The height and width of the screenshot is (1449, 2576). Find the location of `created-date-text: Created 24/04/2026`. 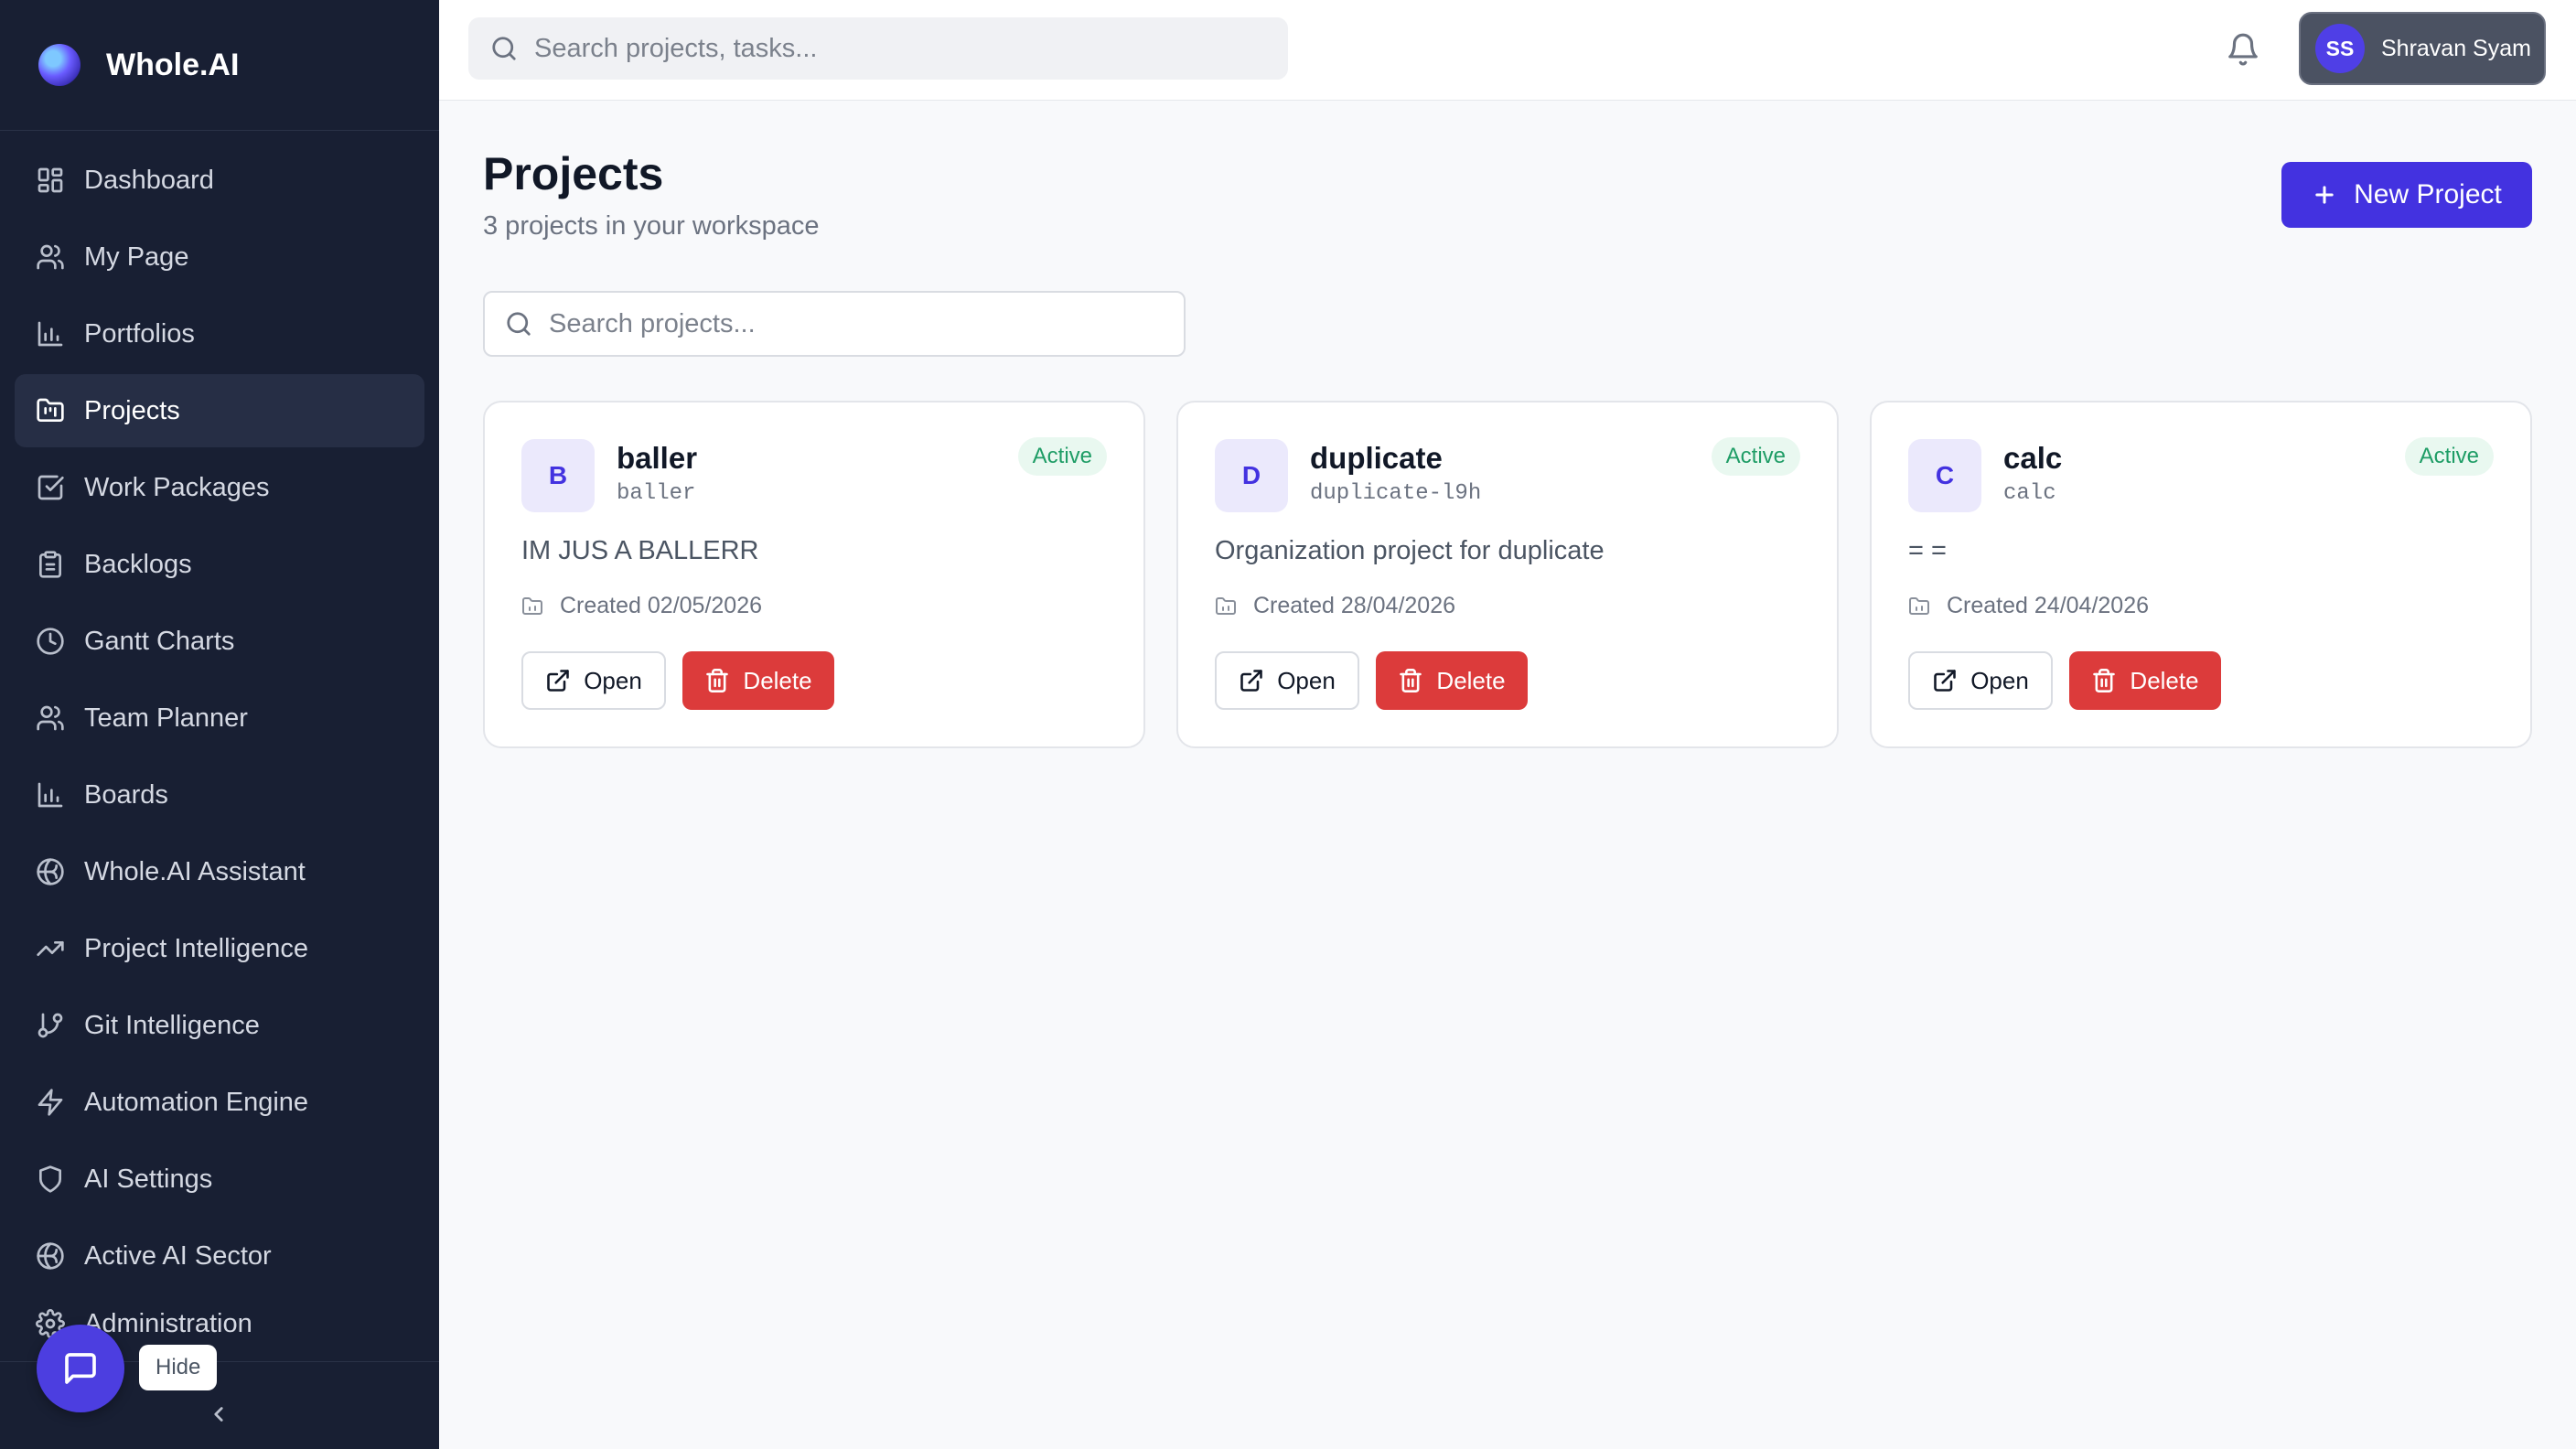

created-date-text: Created 24/04/2026 is located at coordinates (2048, 605).